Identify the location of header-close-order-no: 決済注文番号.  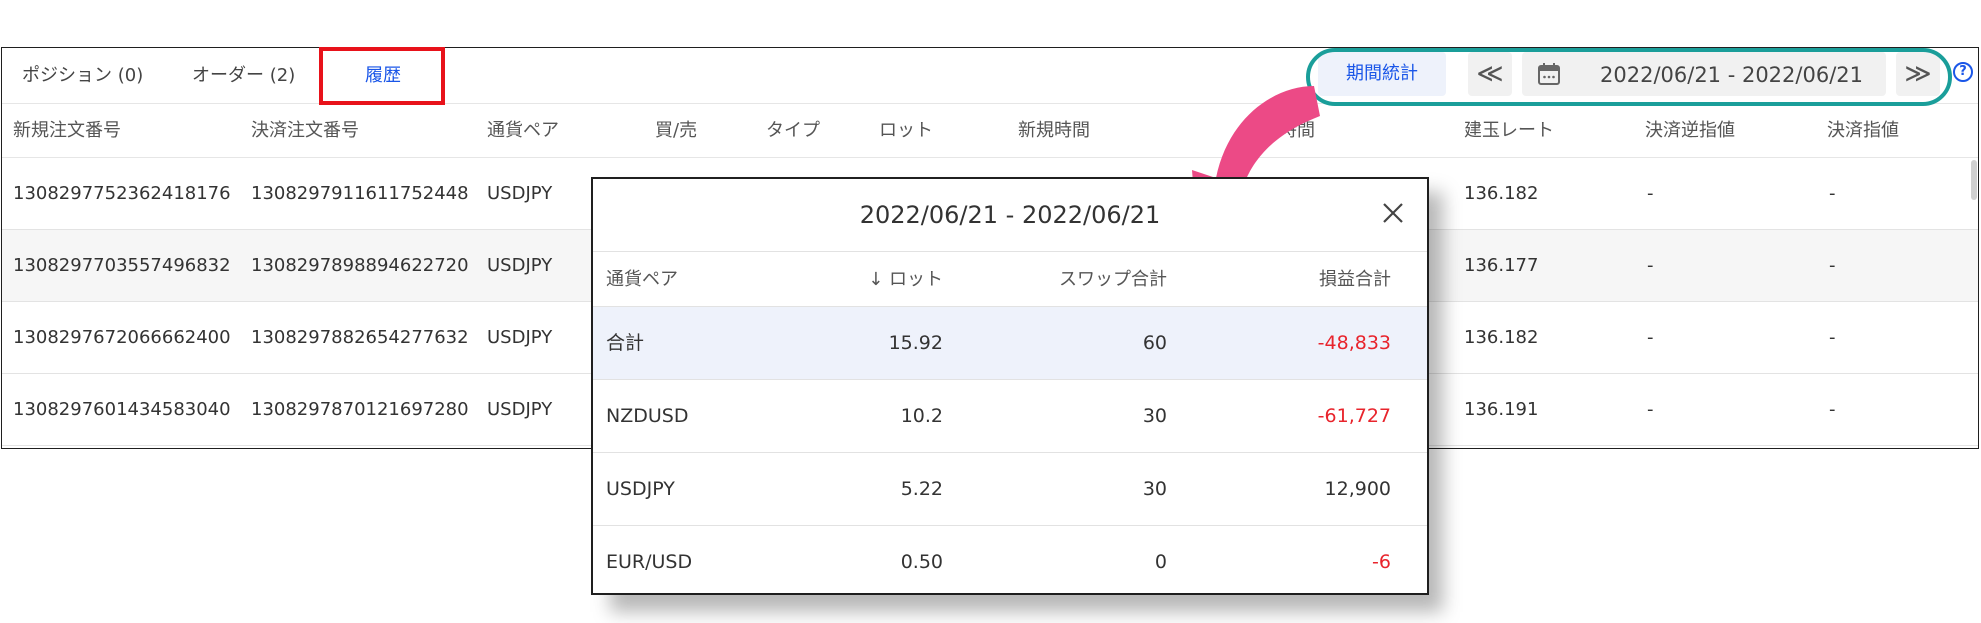
(305, 130).